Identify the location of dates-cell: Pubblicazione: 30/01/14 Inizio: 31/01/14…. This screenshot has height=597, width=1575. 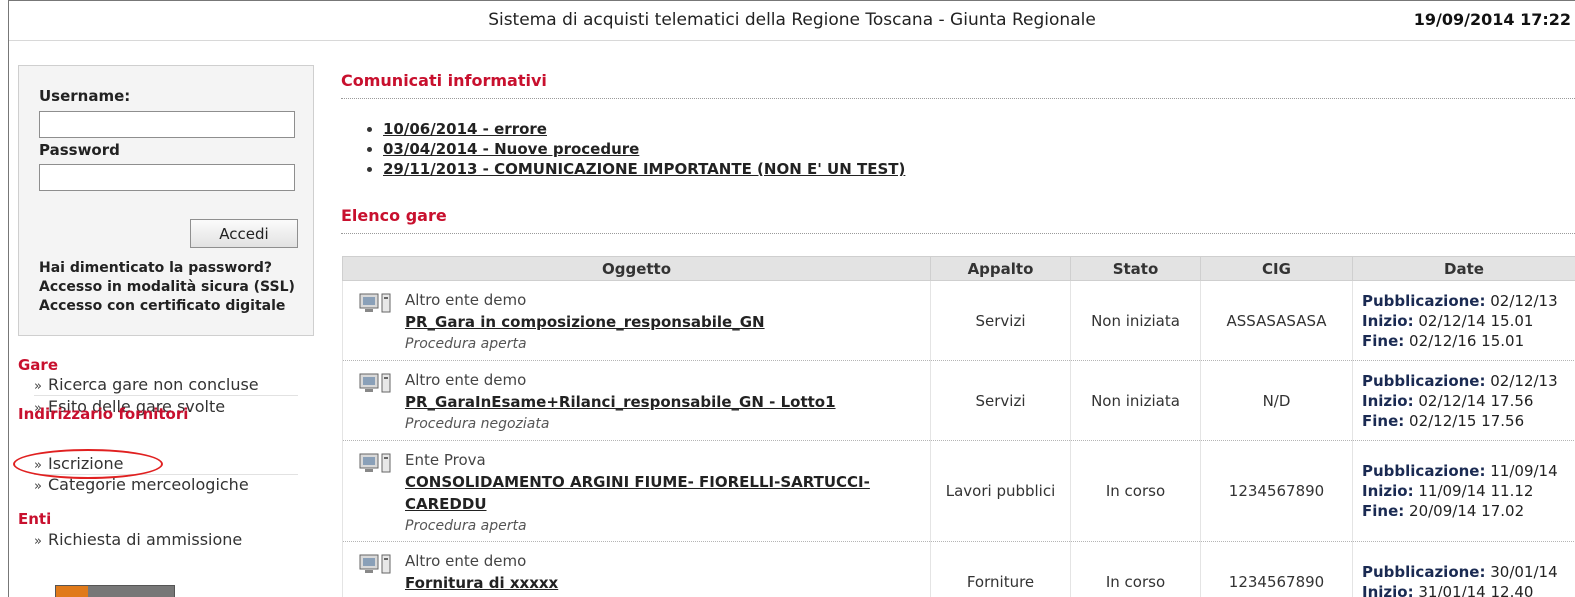
(1463, 569).